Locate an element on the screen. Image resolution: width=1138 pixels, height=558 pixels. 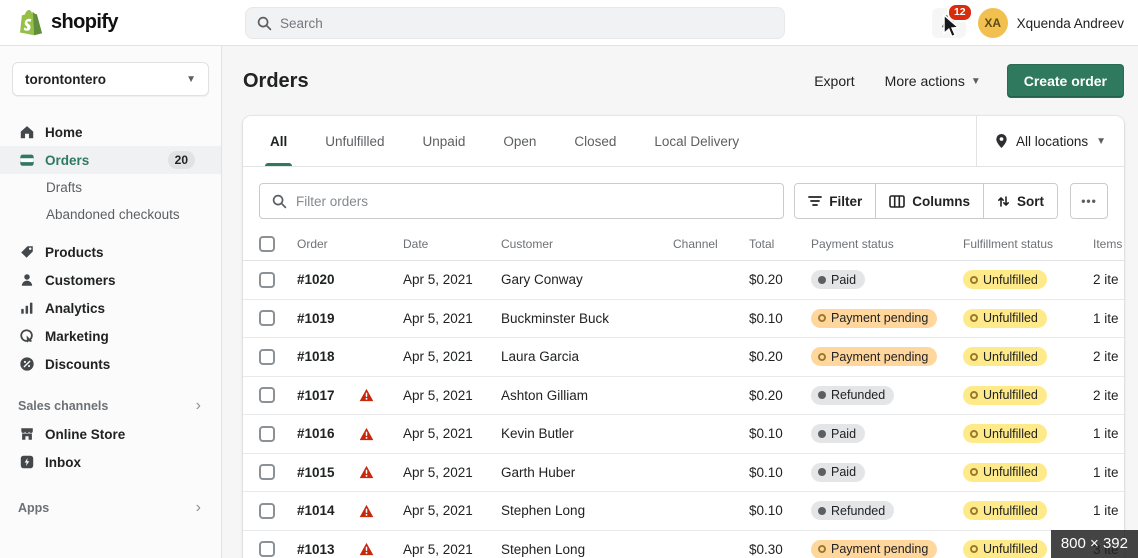
orders-icon is located at coordinates (26, 160).